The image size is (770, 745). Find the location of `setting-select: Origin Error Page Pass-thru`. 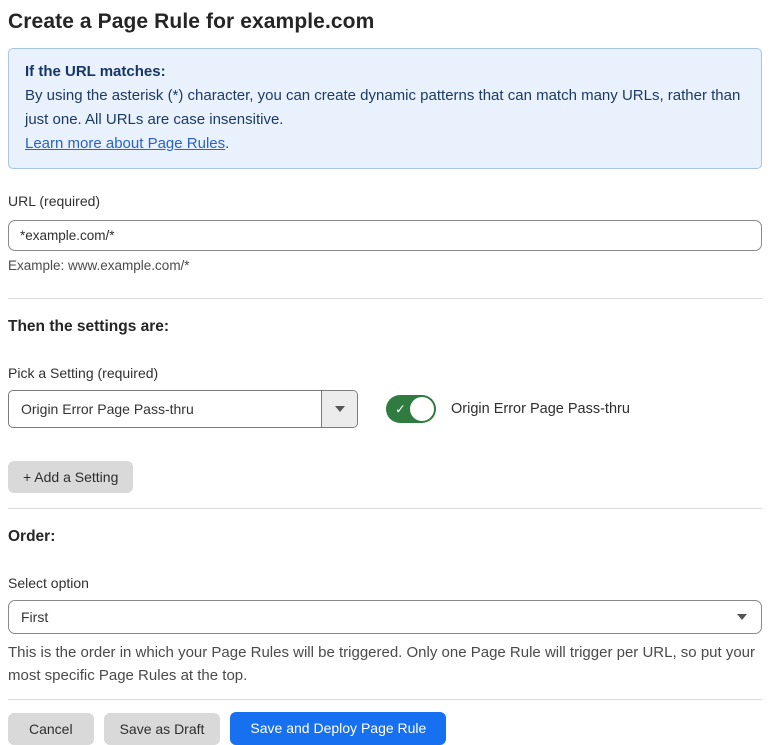

setting-select: Origin Error Page Pass-thru is located at coordinates (183, 409).